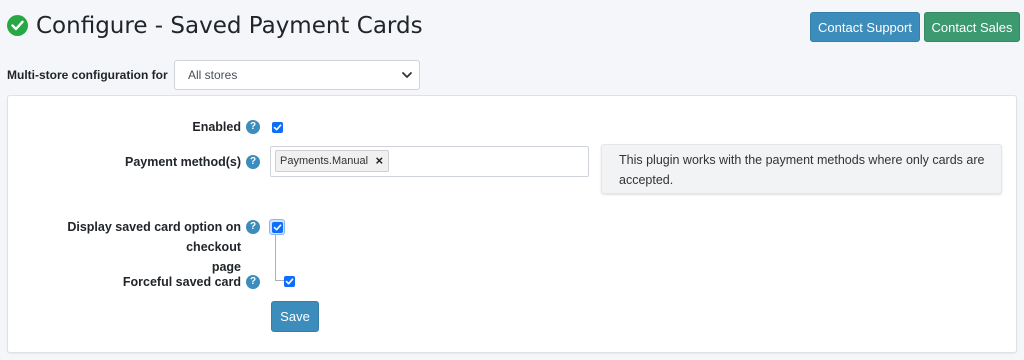 The image size is (1024, 360). I want to click on page-title: Configure - Saved Payment Cards, so click(229, 26).